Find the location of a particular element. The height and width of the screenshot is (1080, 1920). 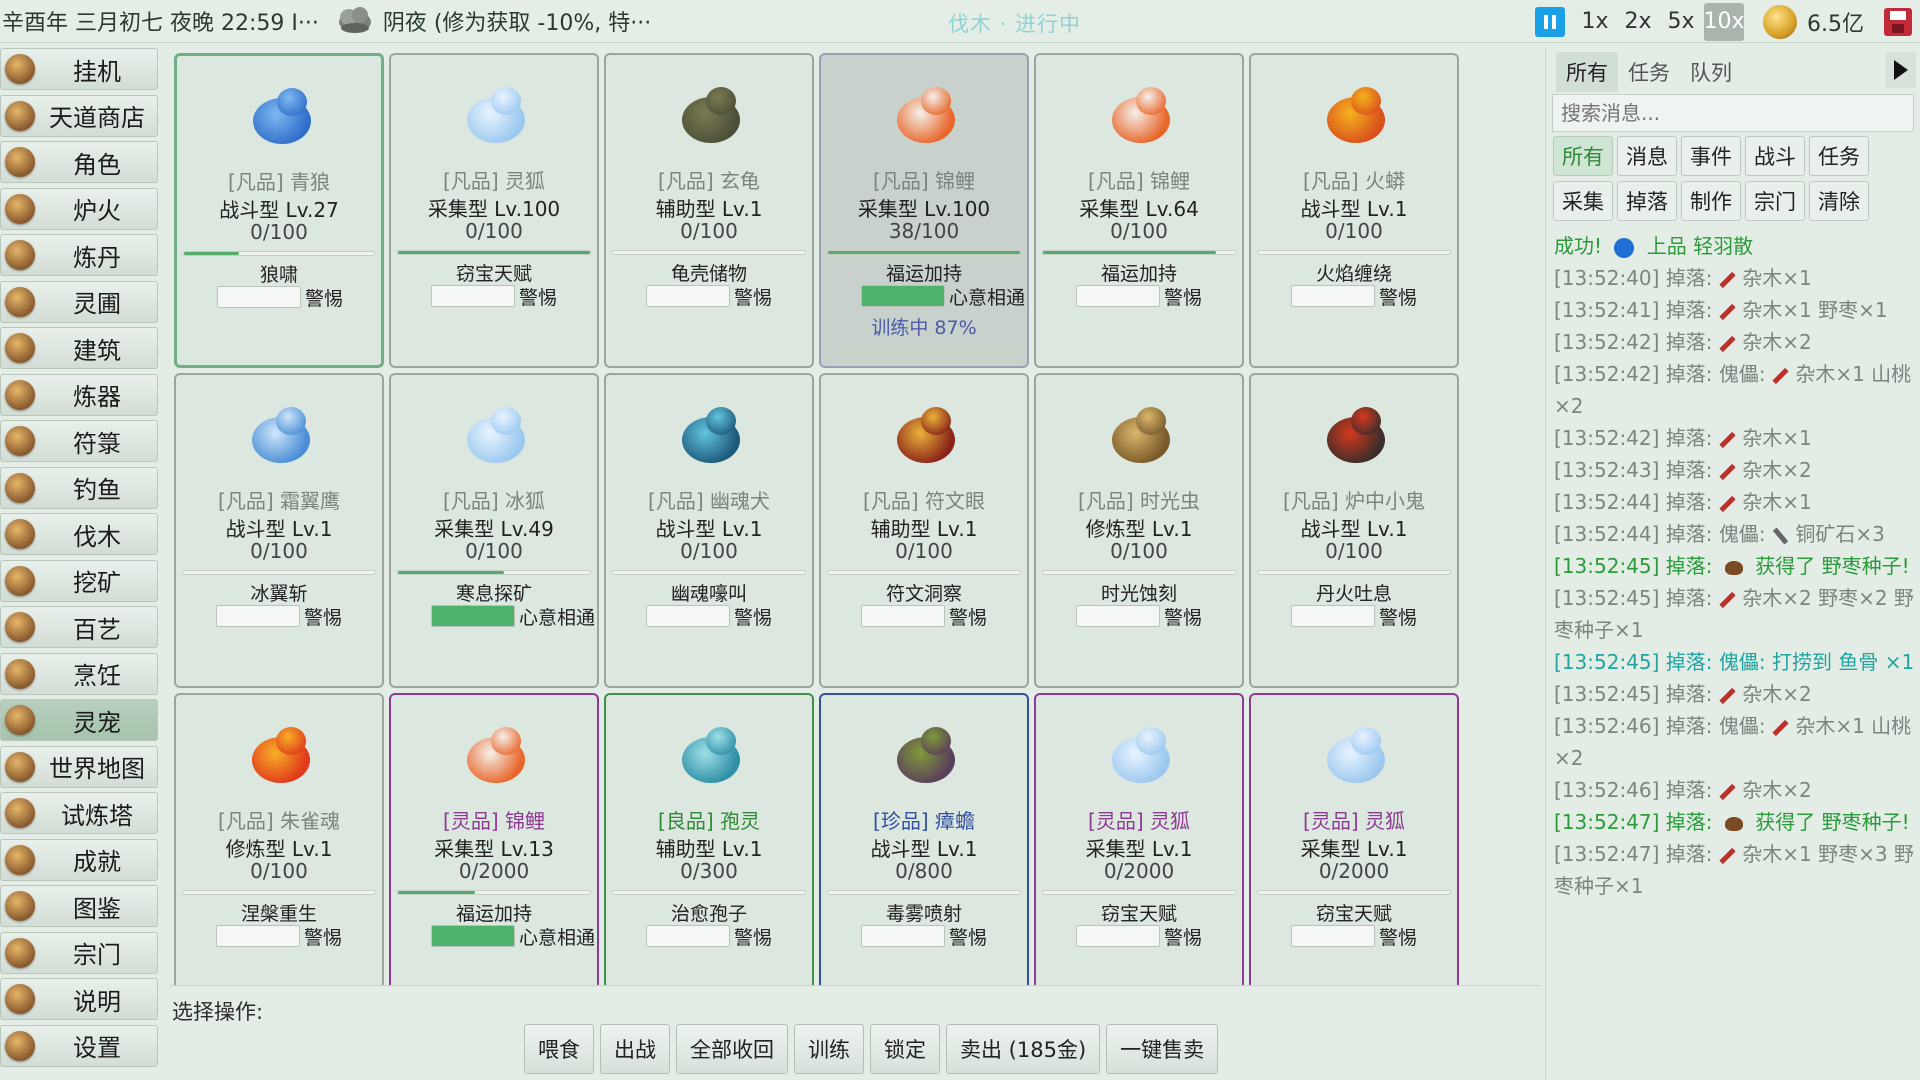

menu-item-10: 伐木 is located at coordinates (79, 534).